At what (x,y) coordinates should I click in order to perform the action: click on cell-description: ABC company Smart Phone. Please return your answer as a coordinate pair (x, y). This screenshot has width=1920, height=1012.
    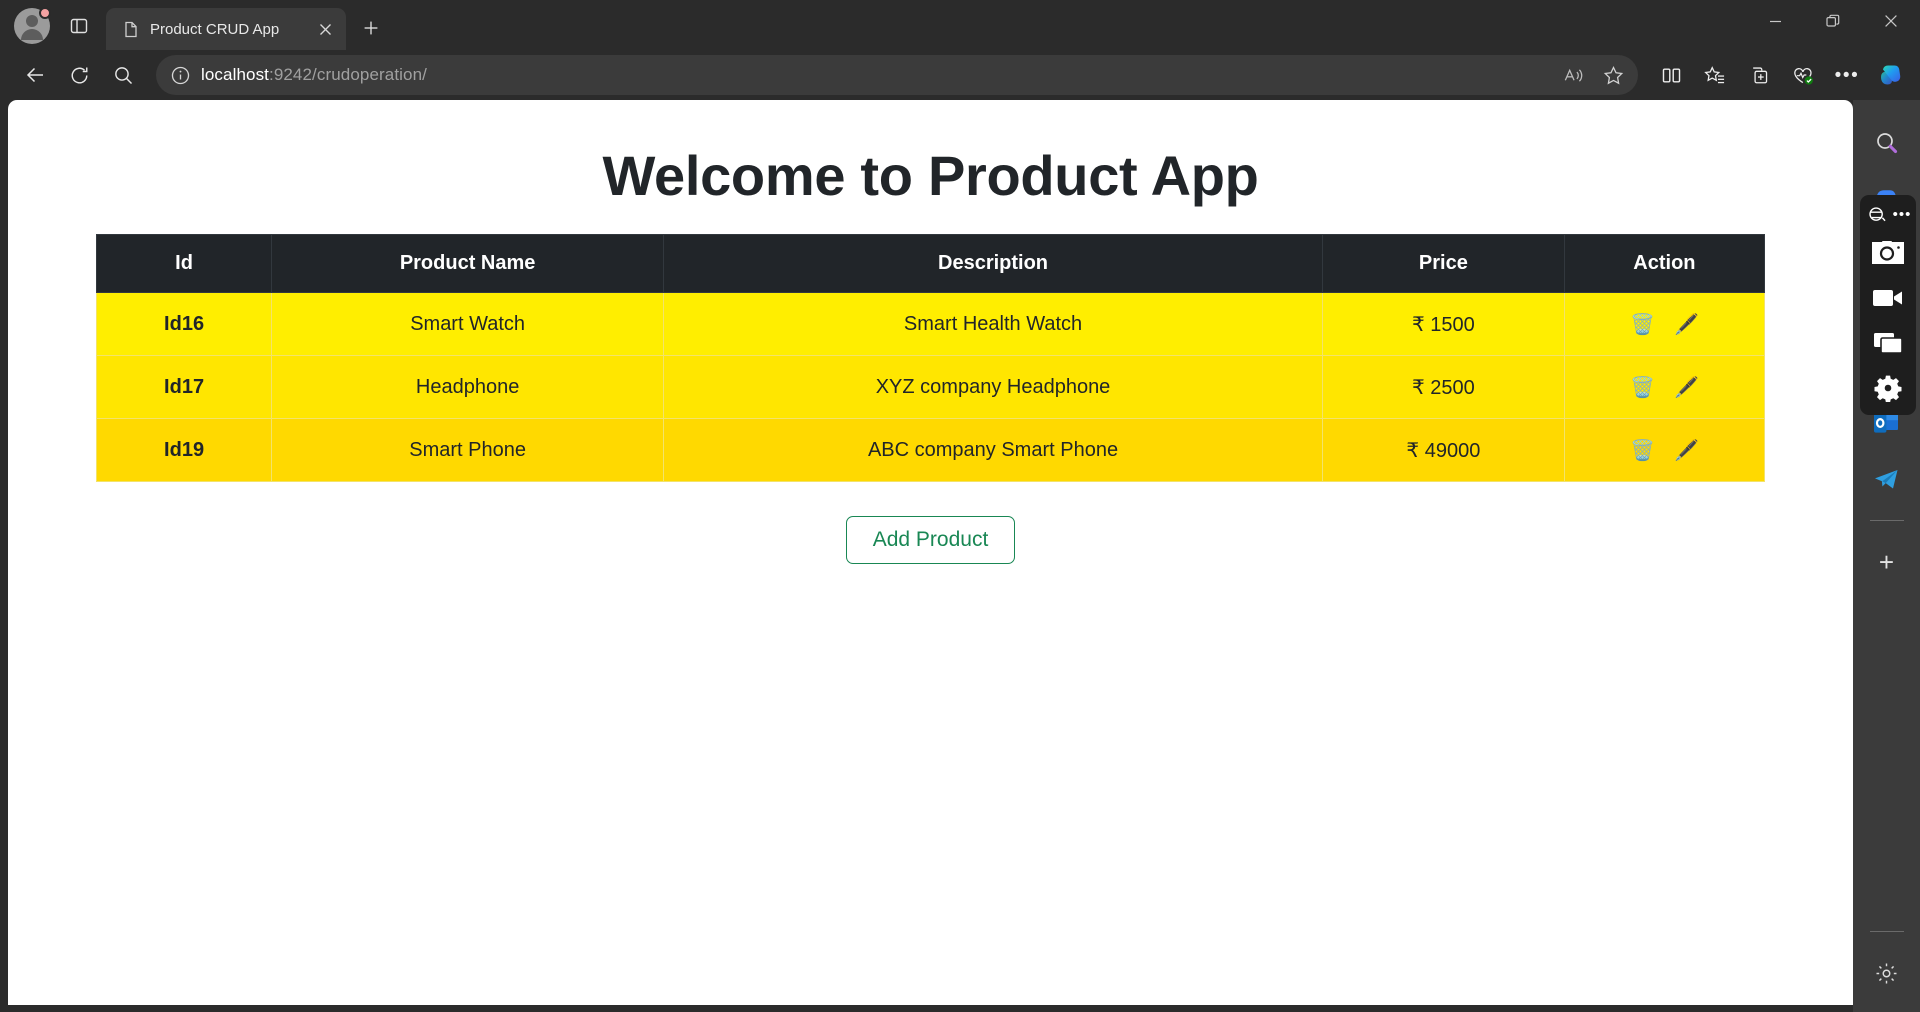
    Looking at the image, I should click on (993, 450).